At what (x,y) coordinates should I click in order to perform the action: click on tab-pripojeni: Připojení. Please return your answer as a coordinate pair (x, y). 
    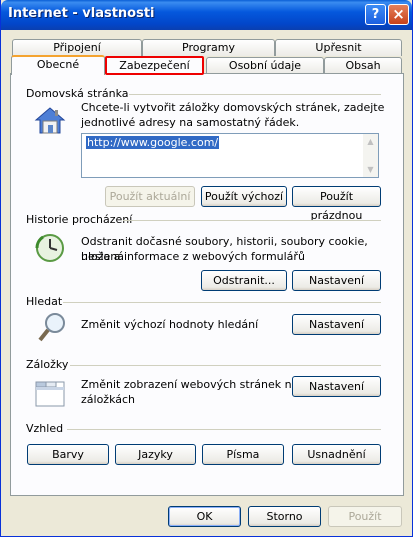
    Looking at the image, I should click on (77, 47).